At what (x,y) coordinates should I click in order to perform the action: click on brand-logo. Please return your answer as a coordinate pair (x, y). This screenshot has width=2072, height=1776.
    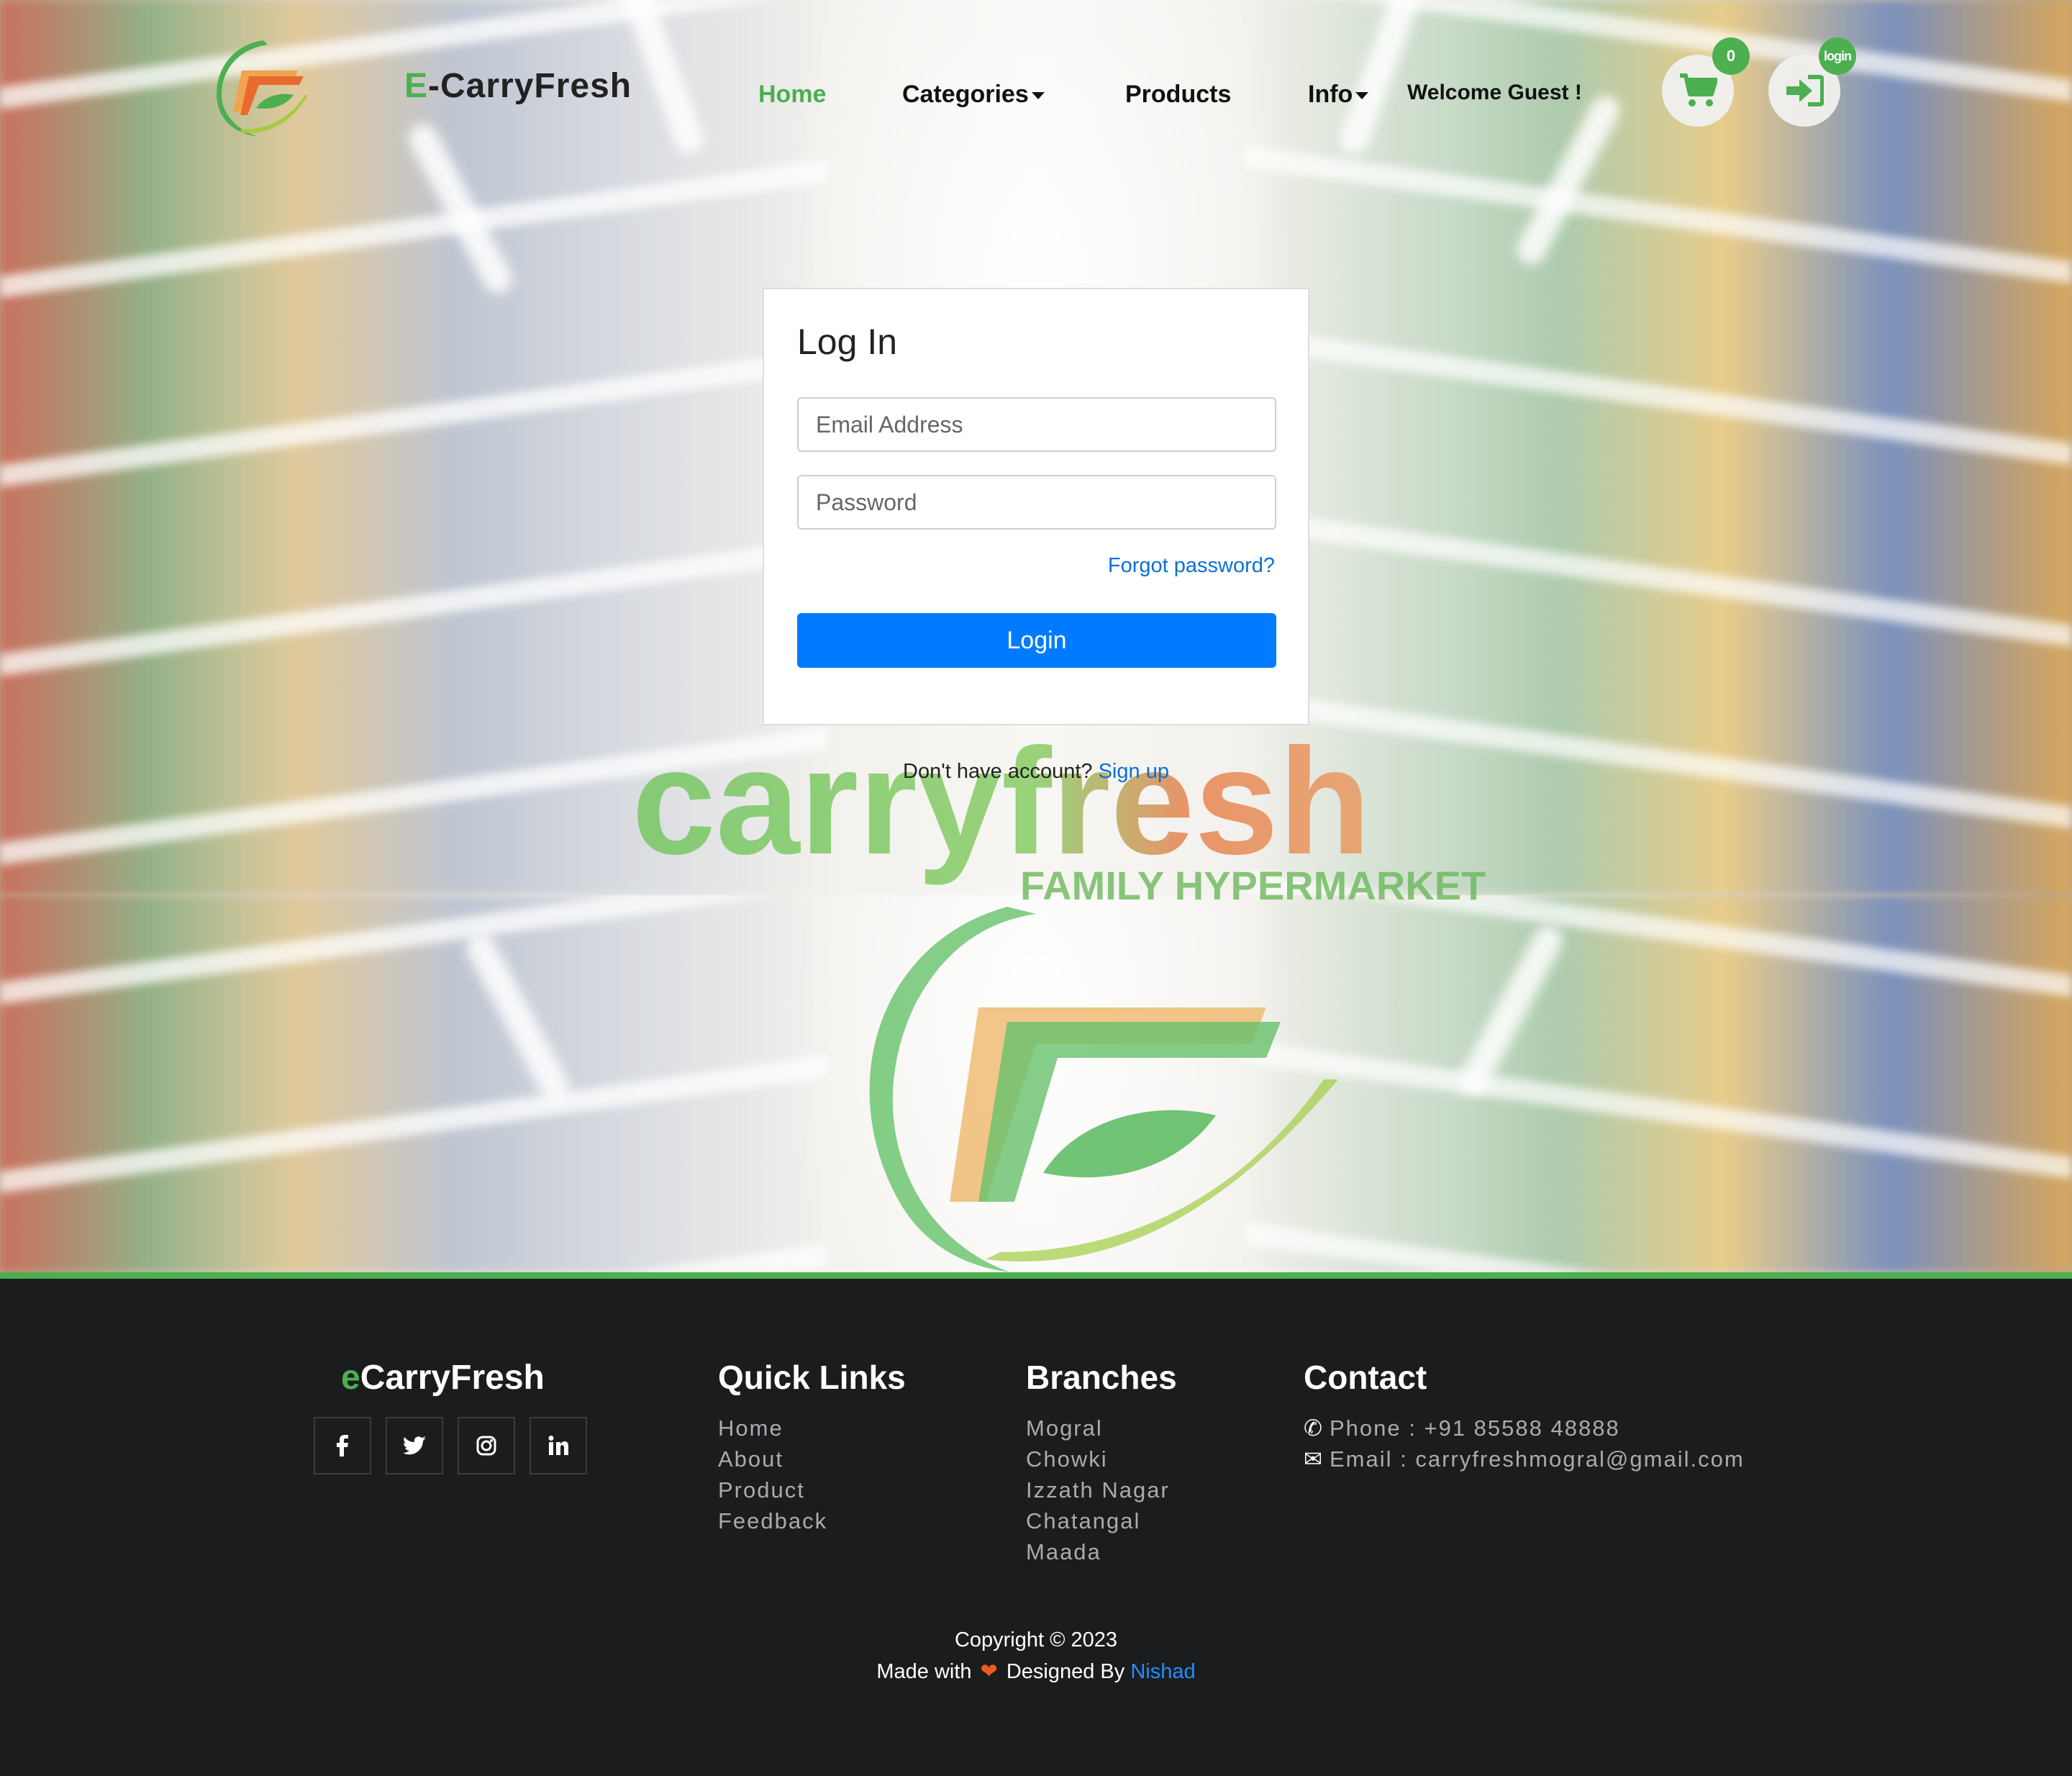
    Looking at the image, I should click on (261, 87).